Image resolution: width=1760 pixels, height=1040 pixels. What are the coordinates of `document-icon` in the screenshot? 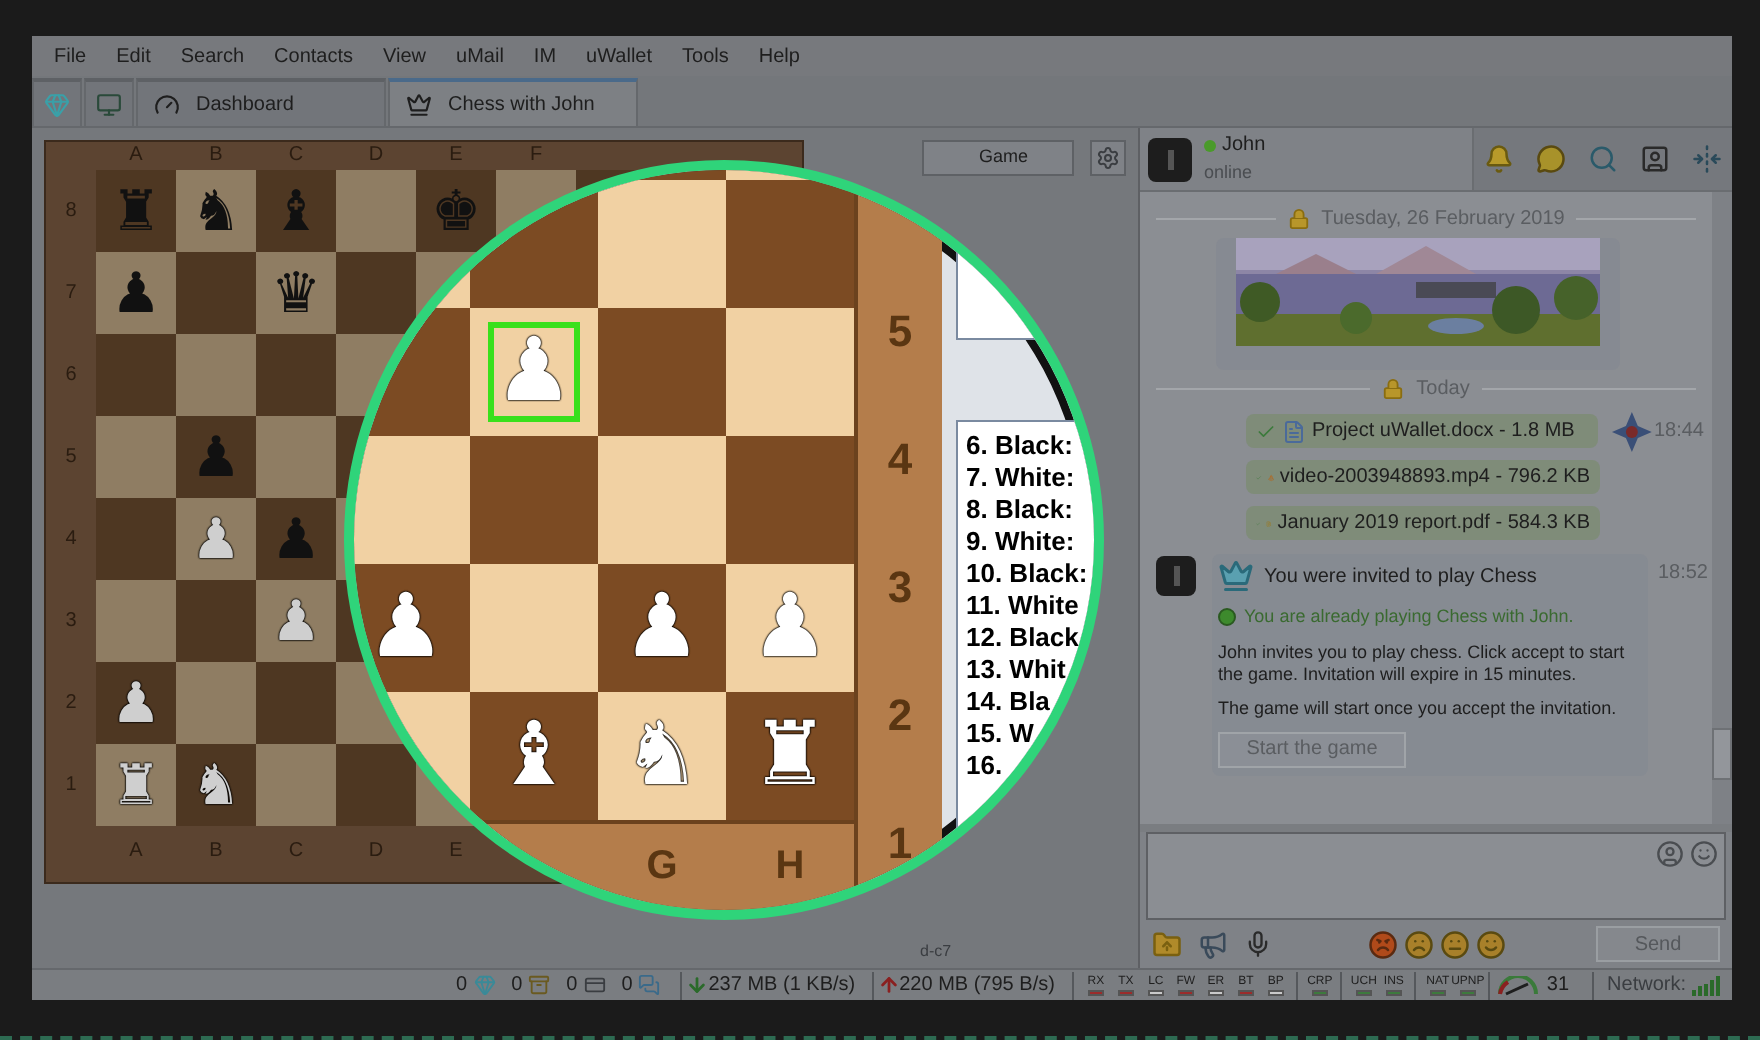 It's located at (1294, 431).